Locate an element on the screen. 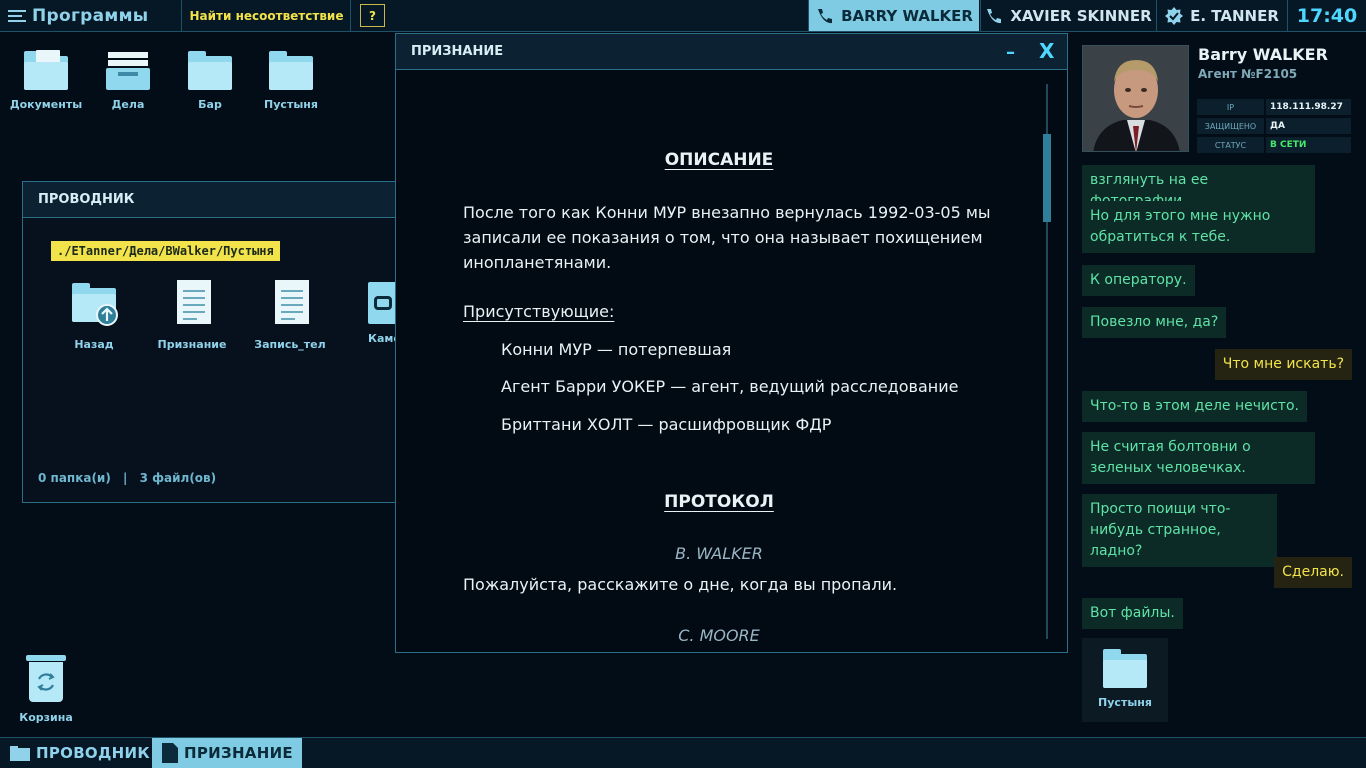  chat-message-incoming: Просто поищи что-нибудь странное, ладно? is located at coordinates (1179, 530).